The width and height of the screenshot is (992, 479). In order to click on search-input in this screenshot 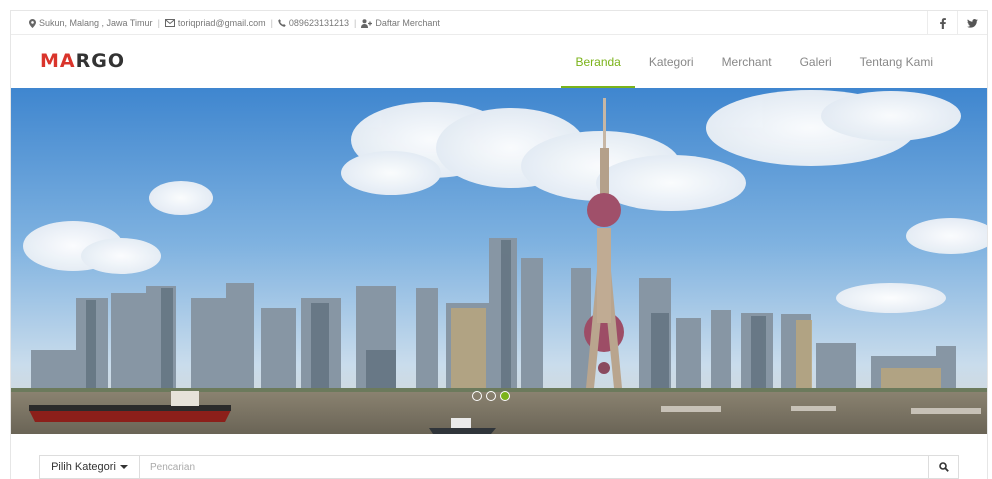, I will do `click(534, 467)`.